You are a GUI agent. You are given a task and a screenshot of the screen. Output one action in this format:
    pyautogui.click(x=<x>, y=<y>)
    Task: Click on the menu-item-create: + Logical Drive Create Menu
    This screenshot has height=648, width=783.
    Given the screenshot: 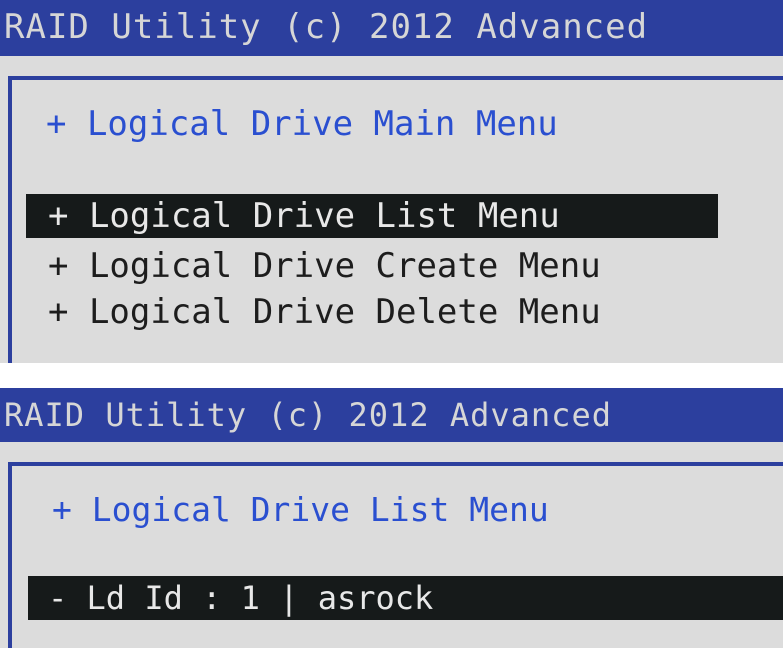 What is the action you would take?
    pyautogui.click(x=313, y=266)
    